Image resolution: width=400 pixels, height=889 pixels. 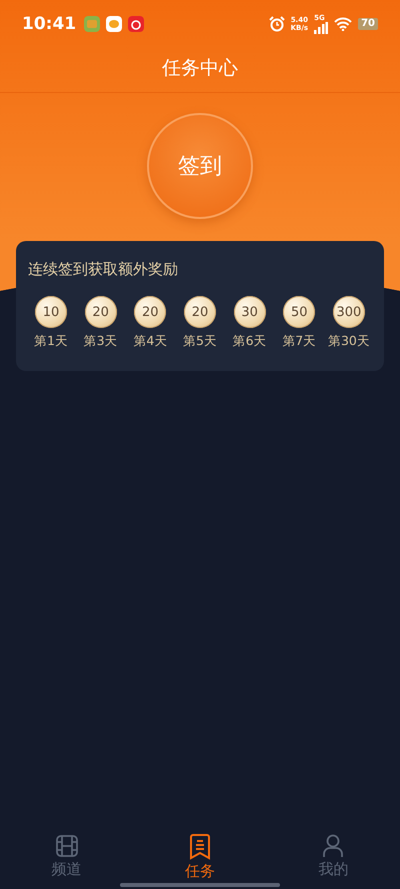 I want to click on reward-coin: 300, so click(x=348, y=312).